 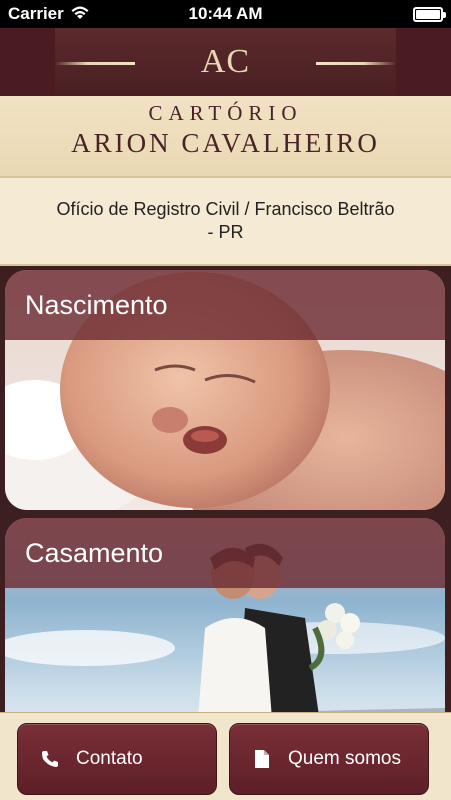 I want to click on contato-button: Contato, so click(x=117, y=759).